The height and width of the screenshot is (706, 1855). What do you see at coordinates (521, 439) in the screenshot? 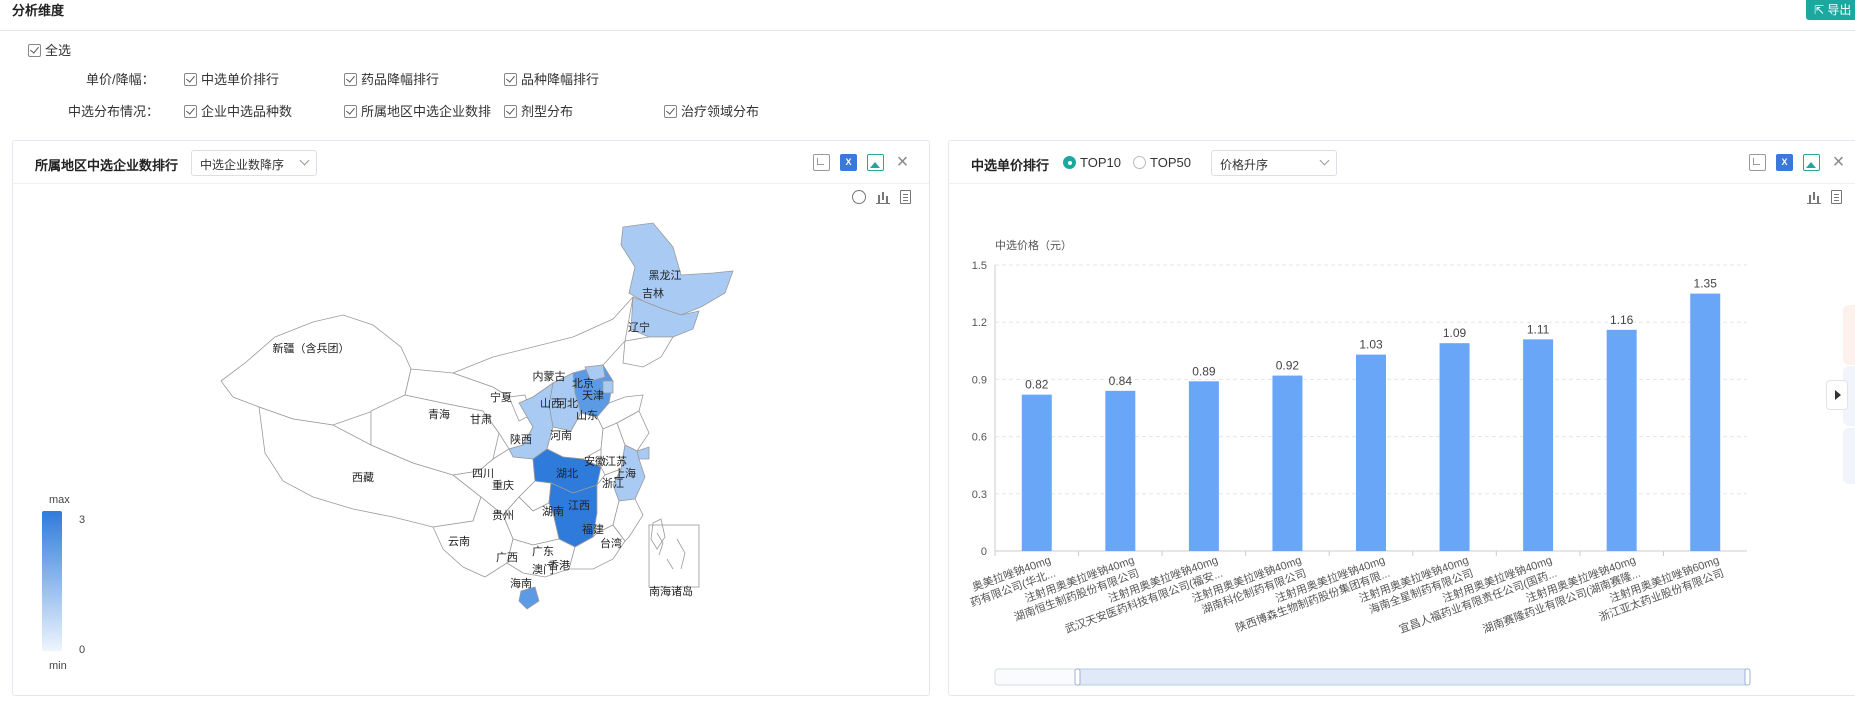
I see `label-shaanxi: 陕西` at bounding box center [521, 439].